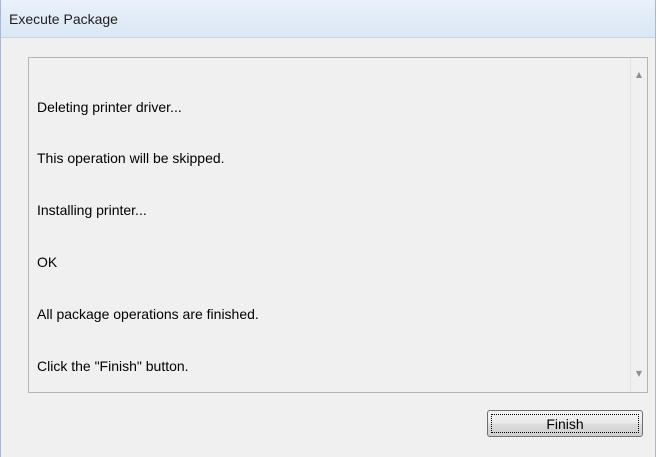  I want to click on scroll-up-icon: ▲, so click(639, 74).